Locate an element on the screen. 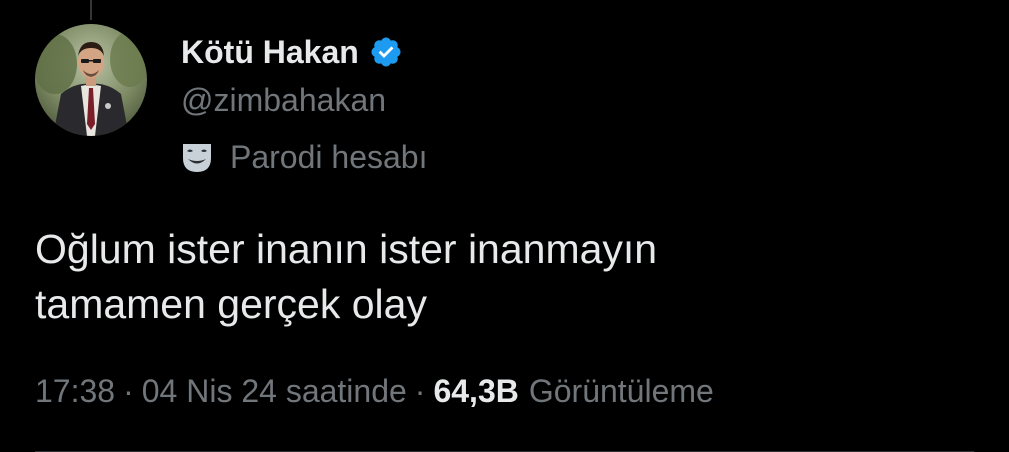 The image size is (1009, 452). author-name-row: Kötü Hakan is located at coordinates (292, 52).